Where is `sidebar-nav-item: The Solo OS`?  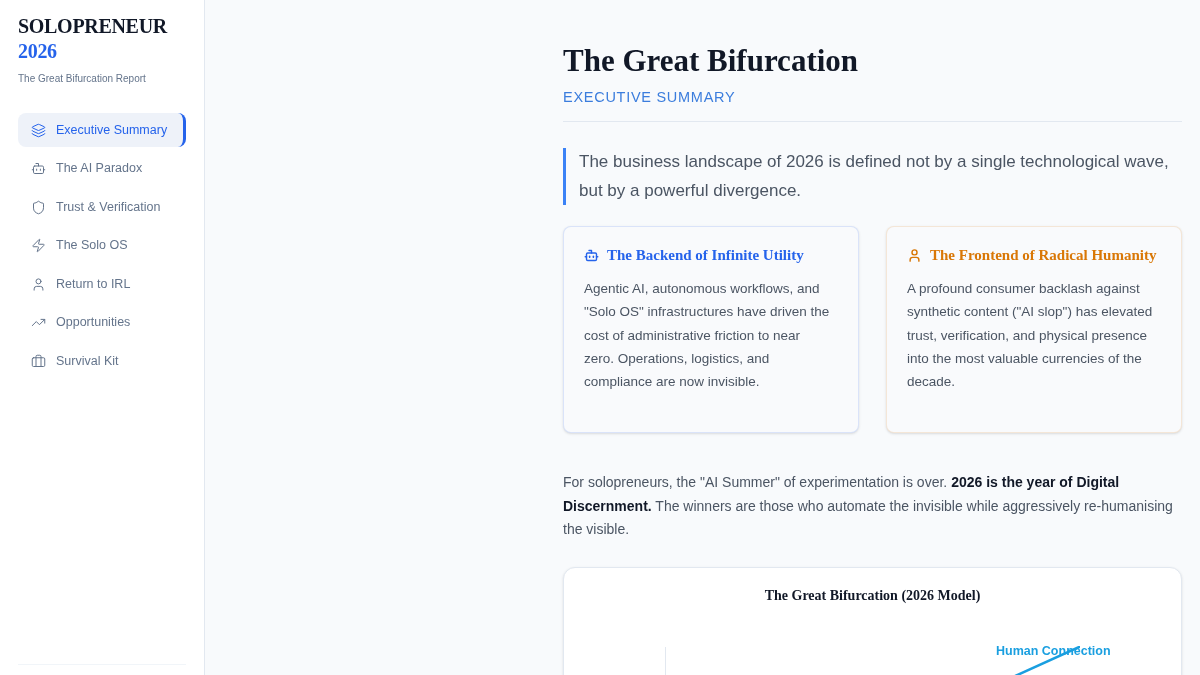
sidebar-nav-item: The Solo OS is located at coordinates (102, 245).